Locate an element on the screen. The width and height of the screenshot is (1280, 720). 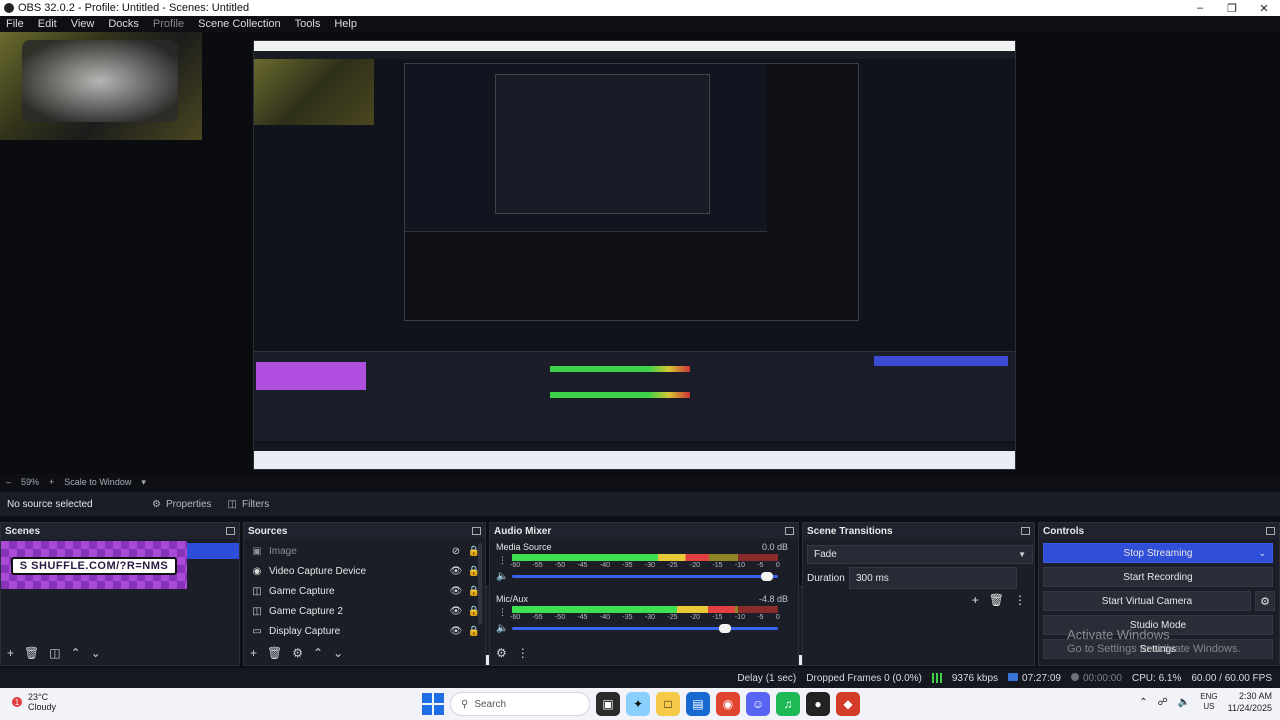
source-item-display-capture: ▭ Display Capture 👁 🔒 is located at coordinates (364, 631).